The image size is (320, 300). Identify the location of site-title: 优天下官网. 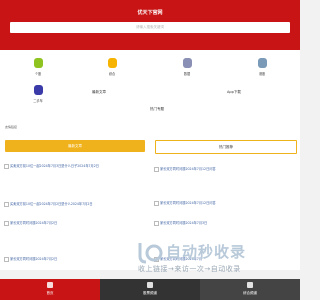
(150, 13).